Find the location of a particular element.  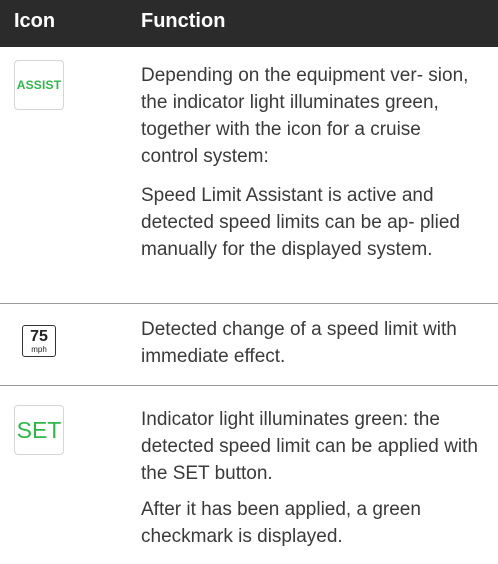

speed-limit-sign-icon: 75 mph is located at coordinates (39, 341).